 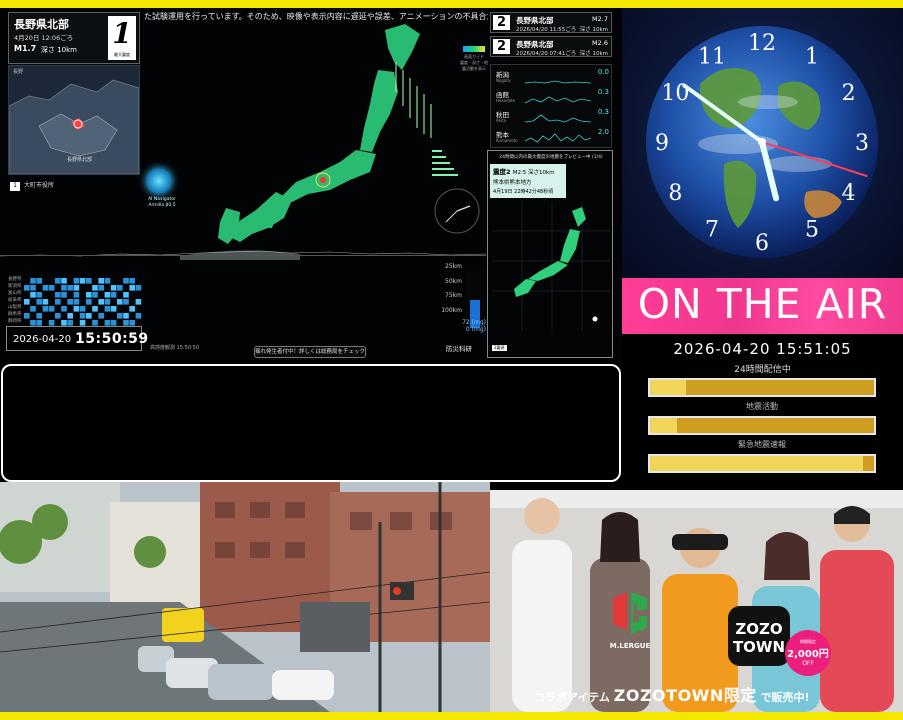 I want to click on check-details-button: 揺れ発生者付中！詳しくは総務局をチェック, so click(x=310, y=352).